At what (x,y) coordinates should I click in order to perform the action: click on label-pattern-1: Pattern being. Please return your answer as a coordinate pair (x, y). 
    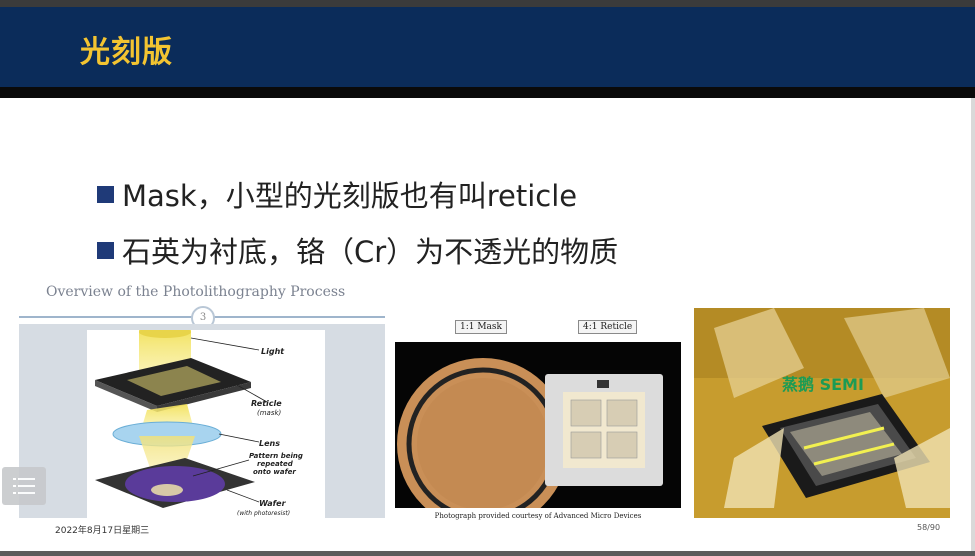
    Looking at the image, I should click on (276, 456).